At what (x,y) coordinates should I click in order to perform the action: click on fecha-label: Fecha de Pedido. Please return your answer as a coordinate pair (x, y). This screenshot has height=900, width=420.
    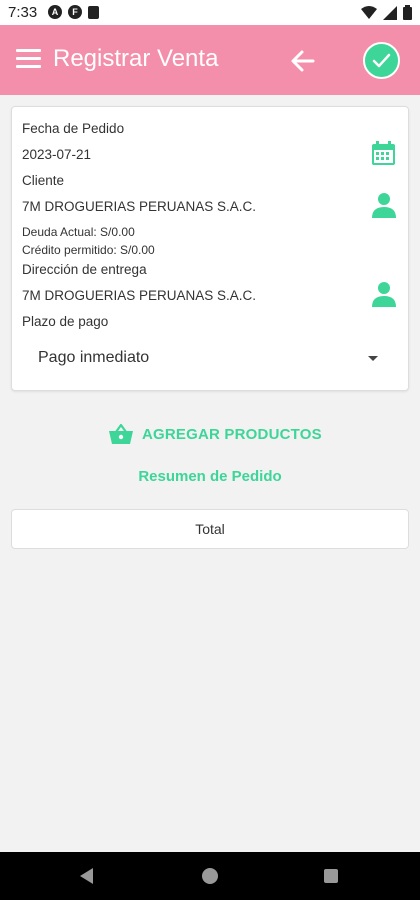
    Looking at the image, I should click on (73, 128).